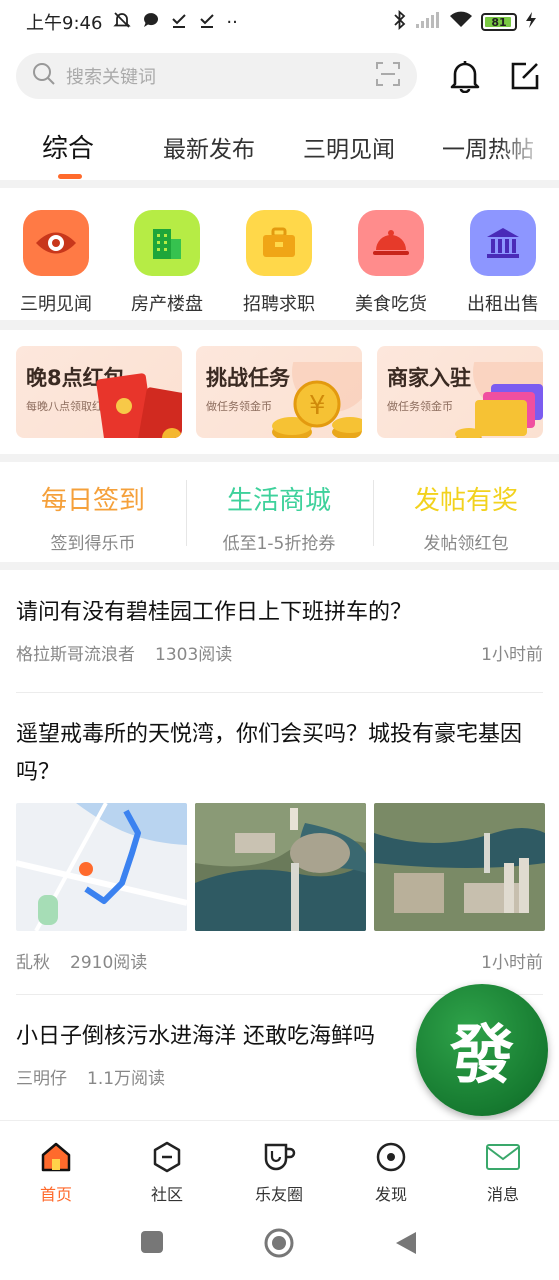  I want to click on category-jobs: 招聘求职, so click(279, 263).